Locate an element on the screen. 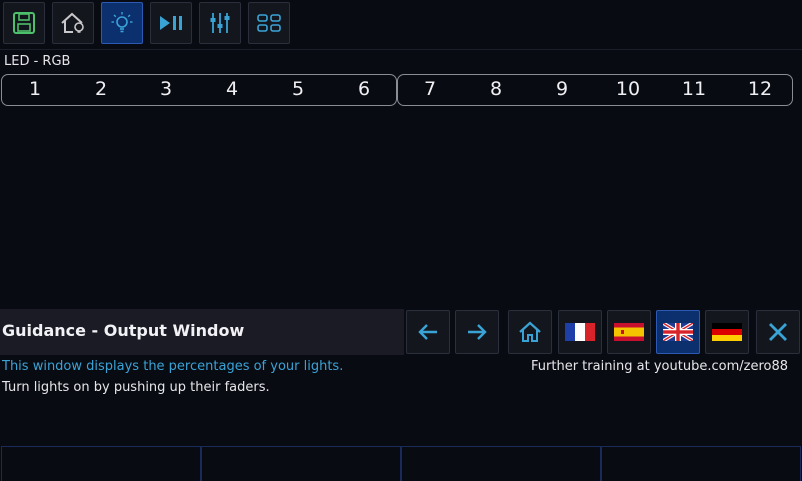 The height and width of the screenshot is (481, 802). faders-icon is located at coordinates (220, 23).